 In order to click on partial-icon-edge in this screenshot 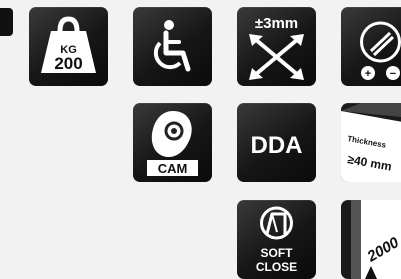, I will do `click(6, 22)`.